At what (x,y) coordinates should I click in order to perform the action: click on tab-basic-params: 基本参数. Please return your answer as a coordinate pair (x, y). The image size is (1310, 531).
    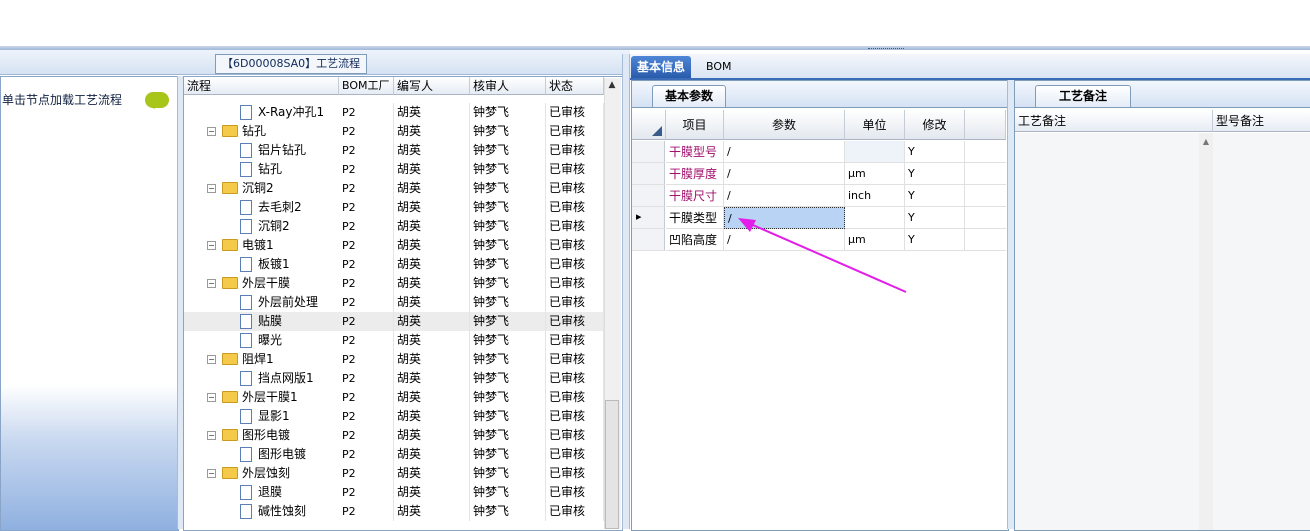
    Looking at the image, I should click on (689, 96).